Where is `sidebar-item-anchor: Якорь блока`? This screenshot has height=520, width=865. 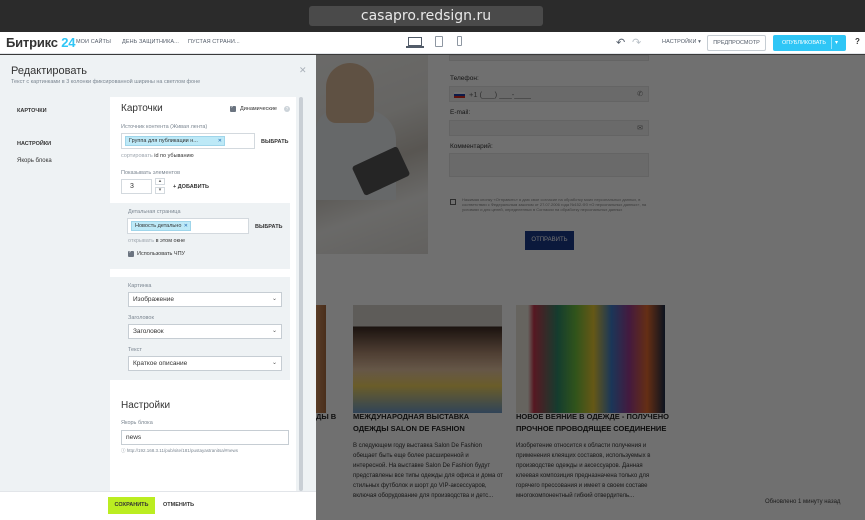 sidebar-item-anchor: Якорь блока is located at coordinates (34, 161).